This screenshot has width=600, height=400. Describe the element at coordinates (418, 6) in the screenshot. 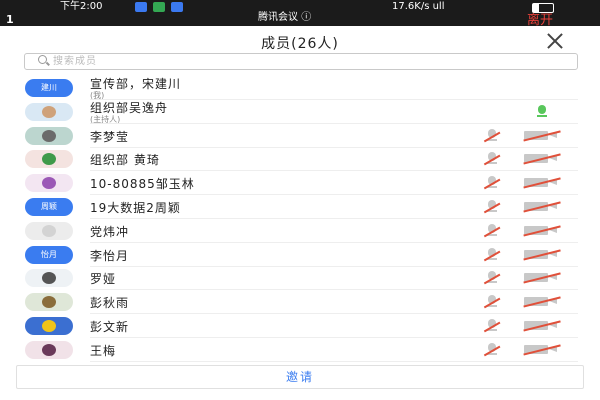

I see `network-speed: 17.6K/s ull` at that location.